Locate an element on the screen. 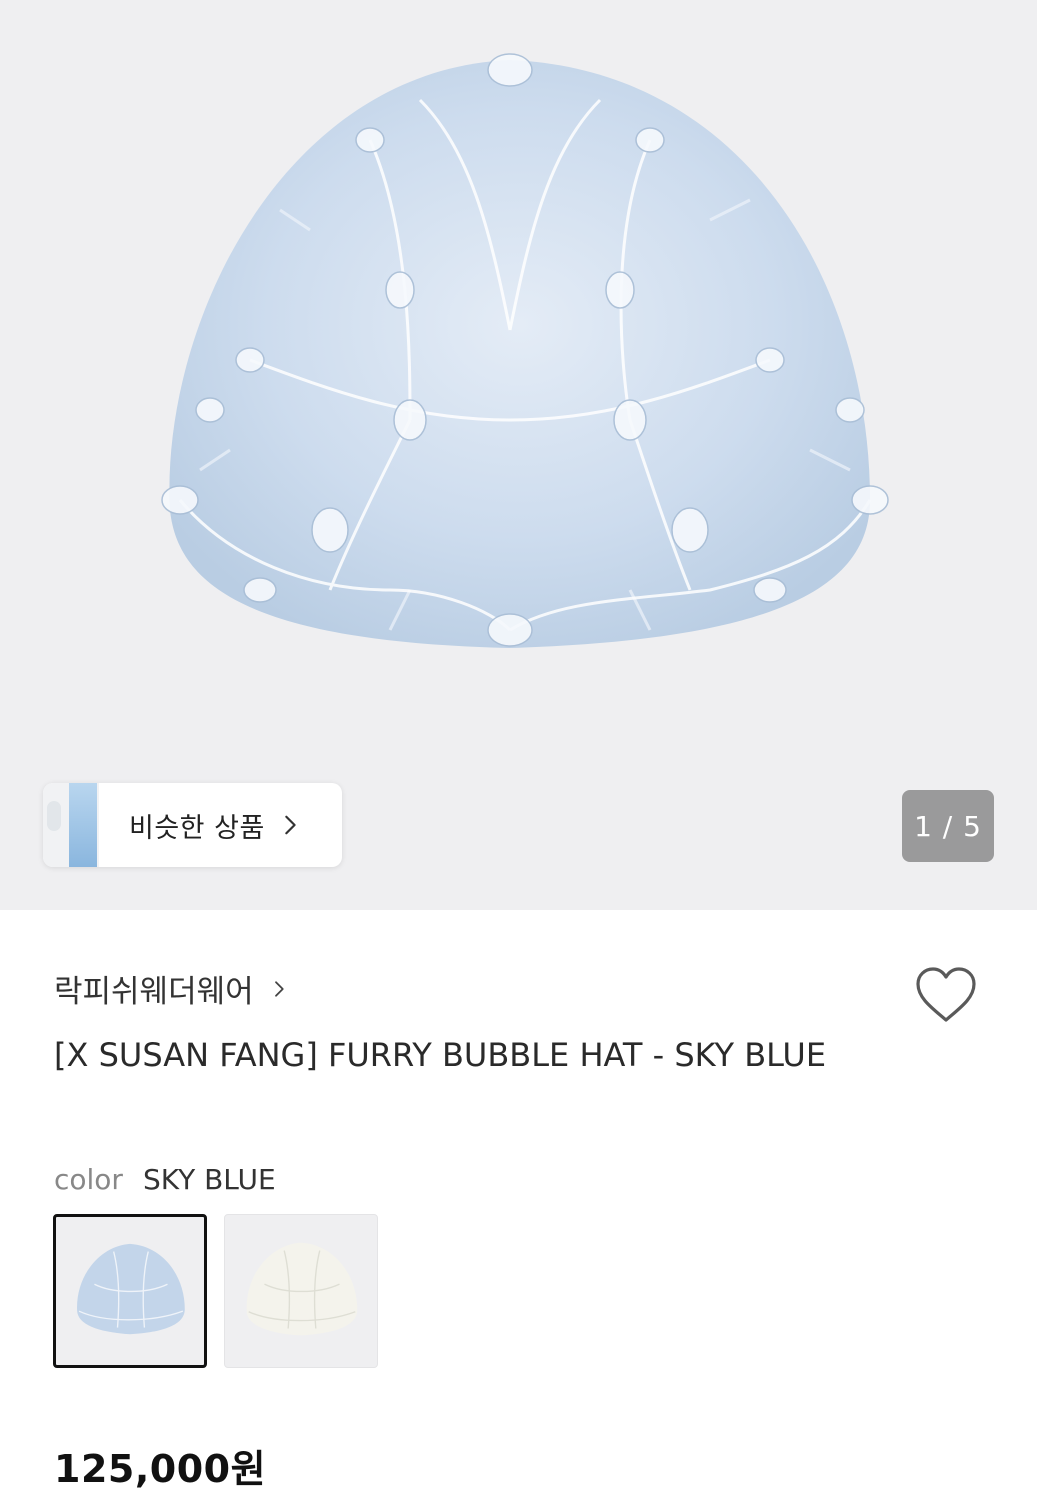  image-counter-badge: 1 / 5 is located at coordinates (948, 826).